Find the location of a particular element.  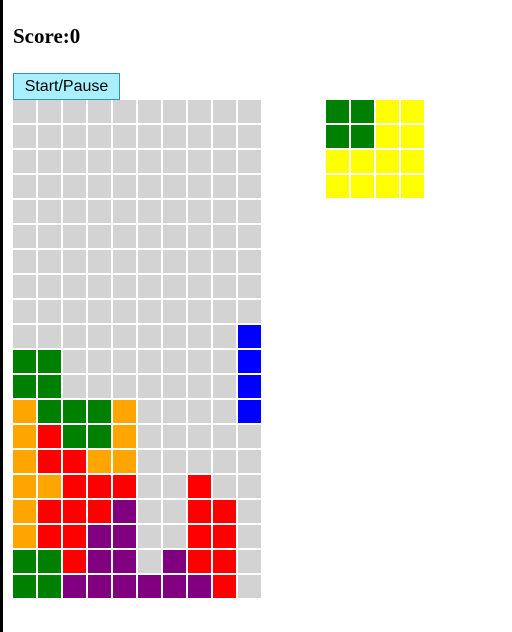

window-edge is located at coordinates (1, 316).